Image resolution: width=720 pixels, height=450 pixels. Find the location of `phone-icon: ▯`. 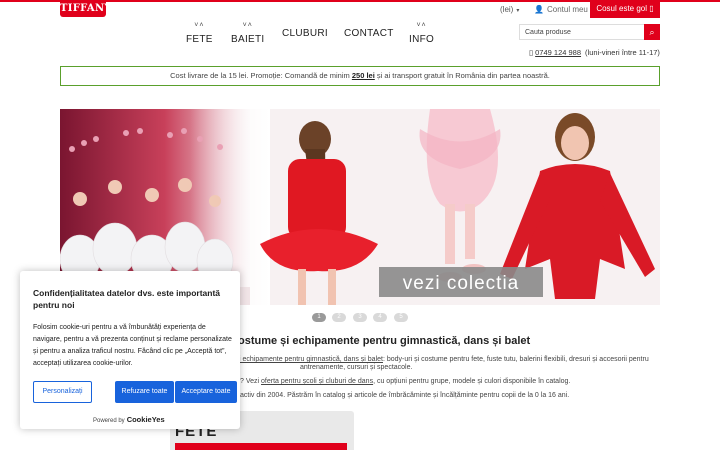

phone-icon: ▯ is located at coordinates (531, 52).